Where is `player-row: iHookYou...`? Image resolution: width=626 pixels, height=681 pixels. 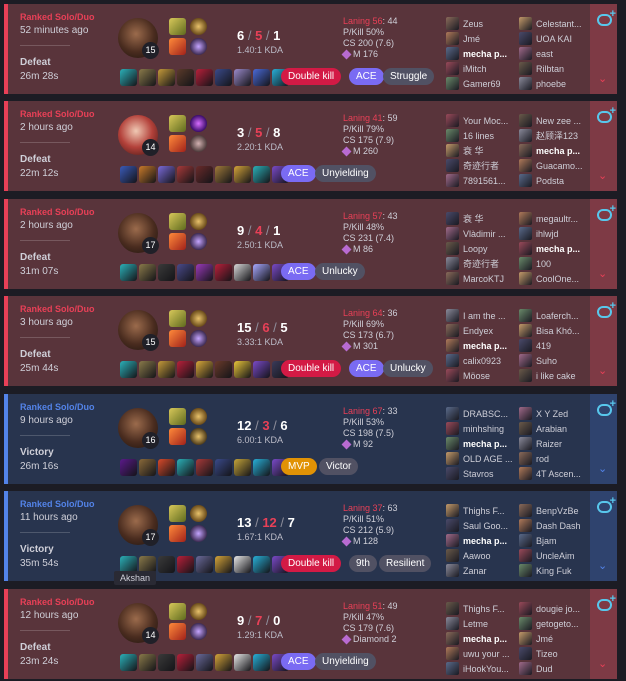 player-row: iHookYou... is located at coordinates (482, 668).